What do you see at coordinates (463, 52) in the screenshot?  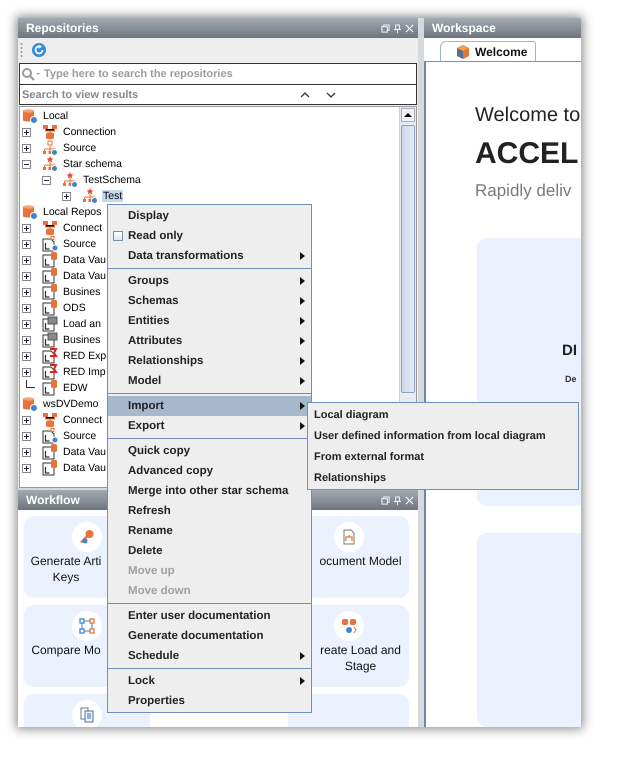 I see `cube-icon` at bounding box center [463, 52].